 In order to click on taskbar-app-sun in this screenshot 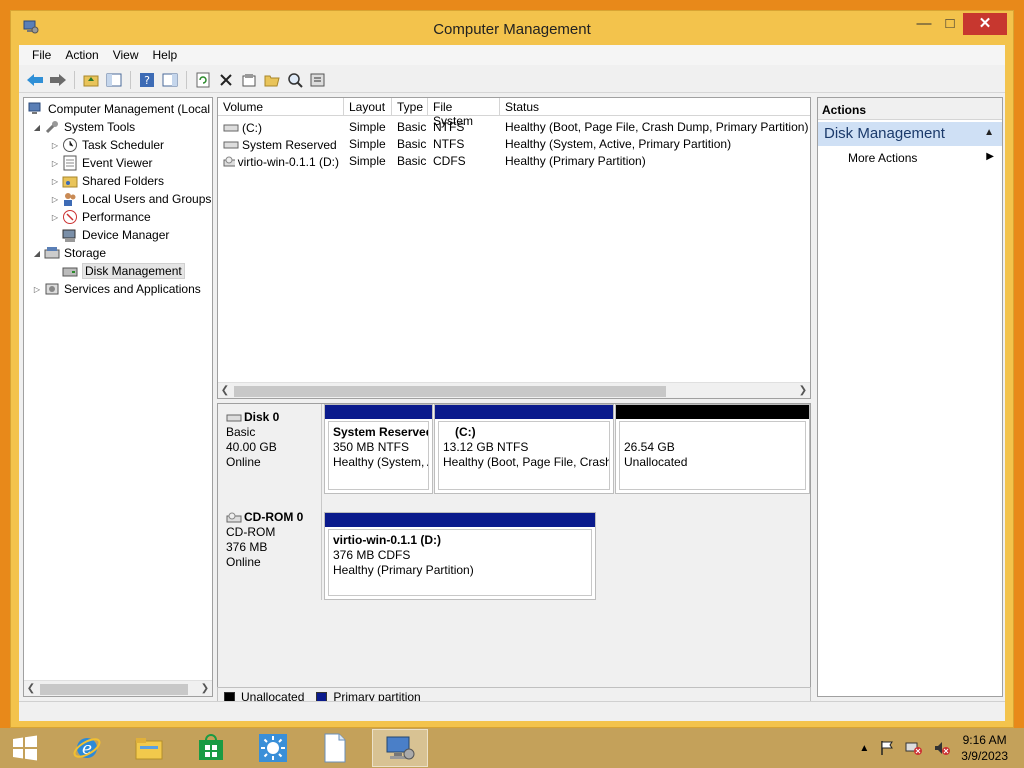, I will do `click(273, 748)`.